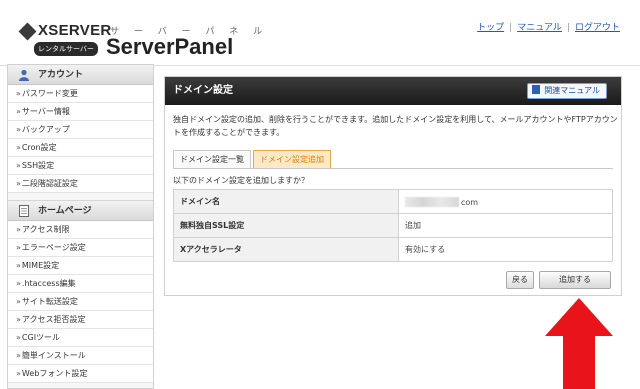  I want to click on sidebar-item-site-transfer: »サイト転送設定, so click(80, 302).